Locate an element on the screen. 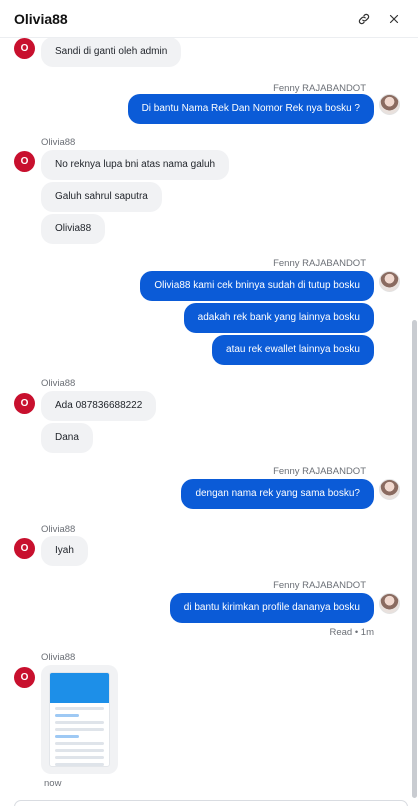 Image resolution: width=418 pixels, height=806 pixels. link-icon is located at coordinates (364, 19).